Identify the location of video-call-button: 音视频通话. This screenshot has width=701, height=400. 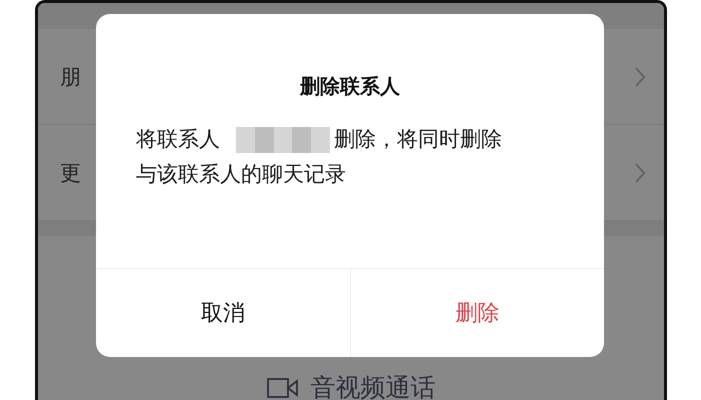
(351, 385).